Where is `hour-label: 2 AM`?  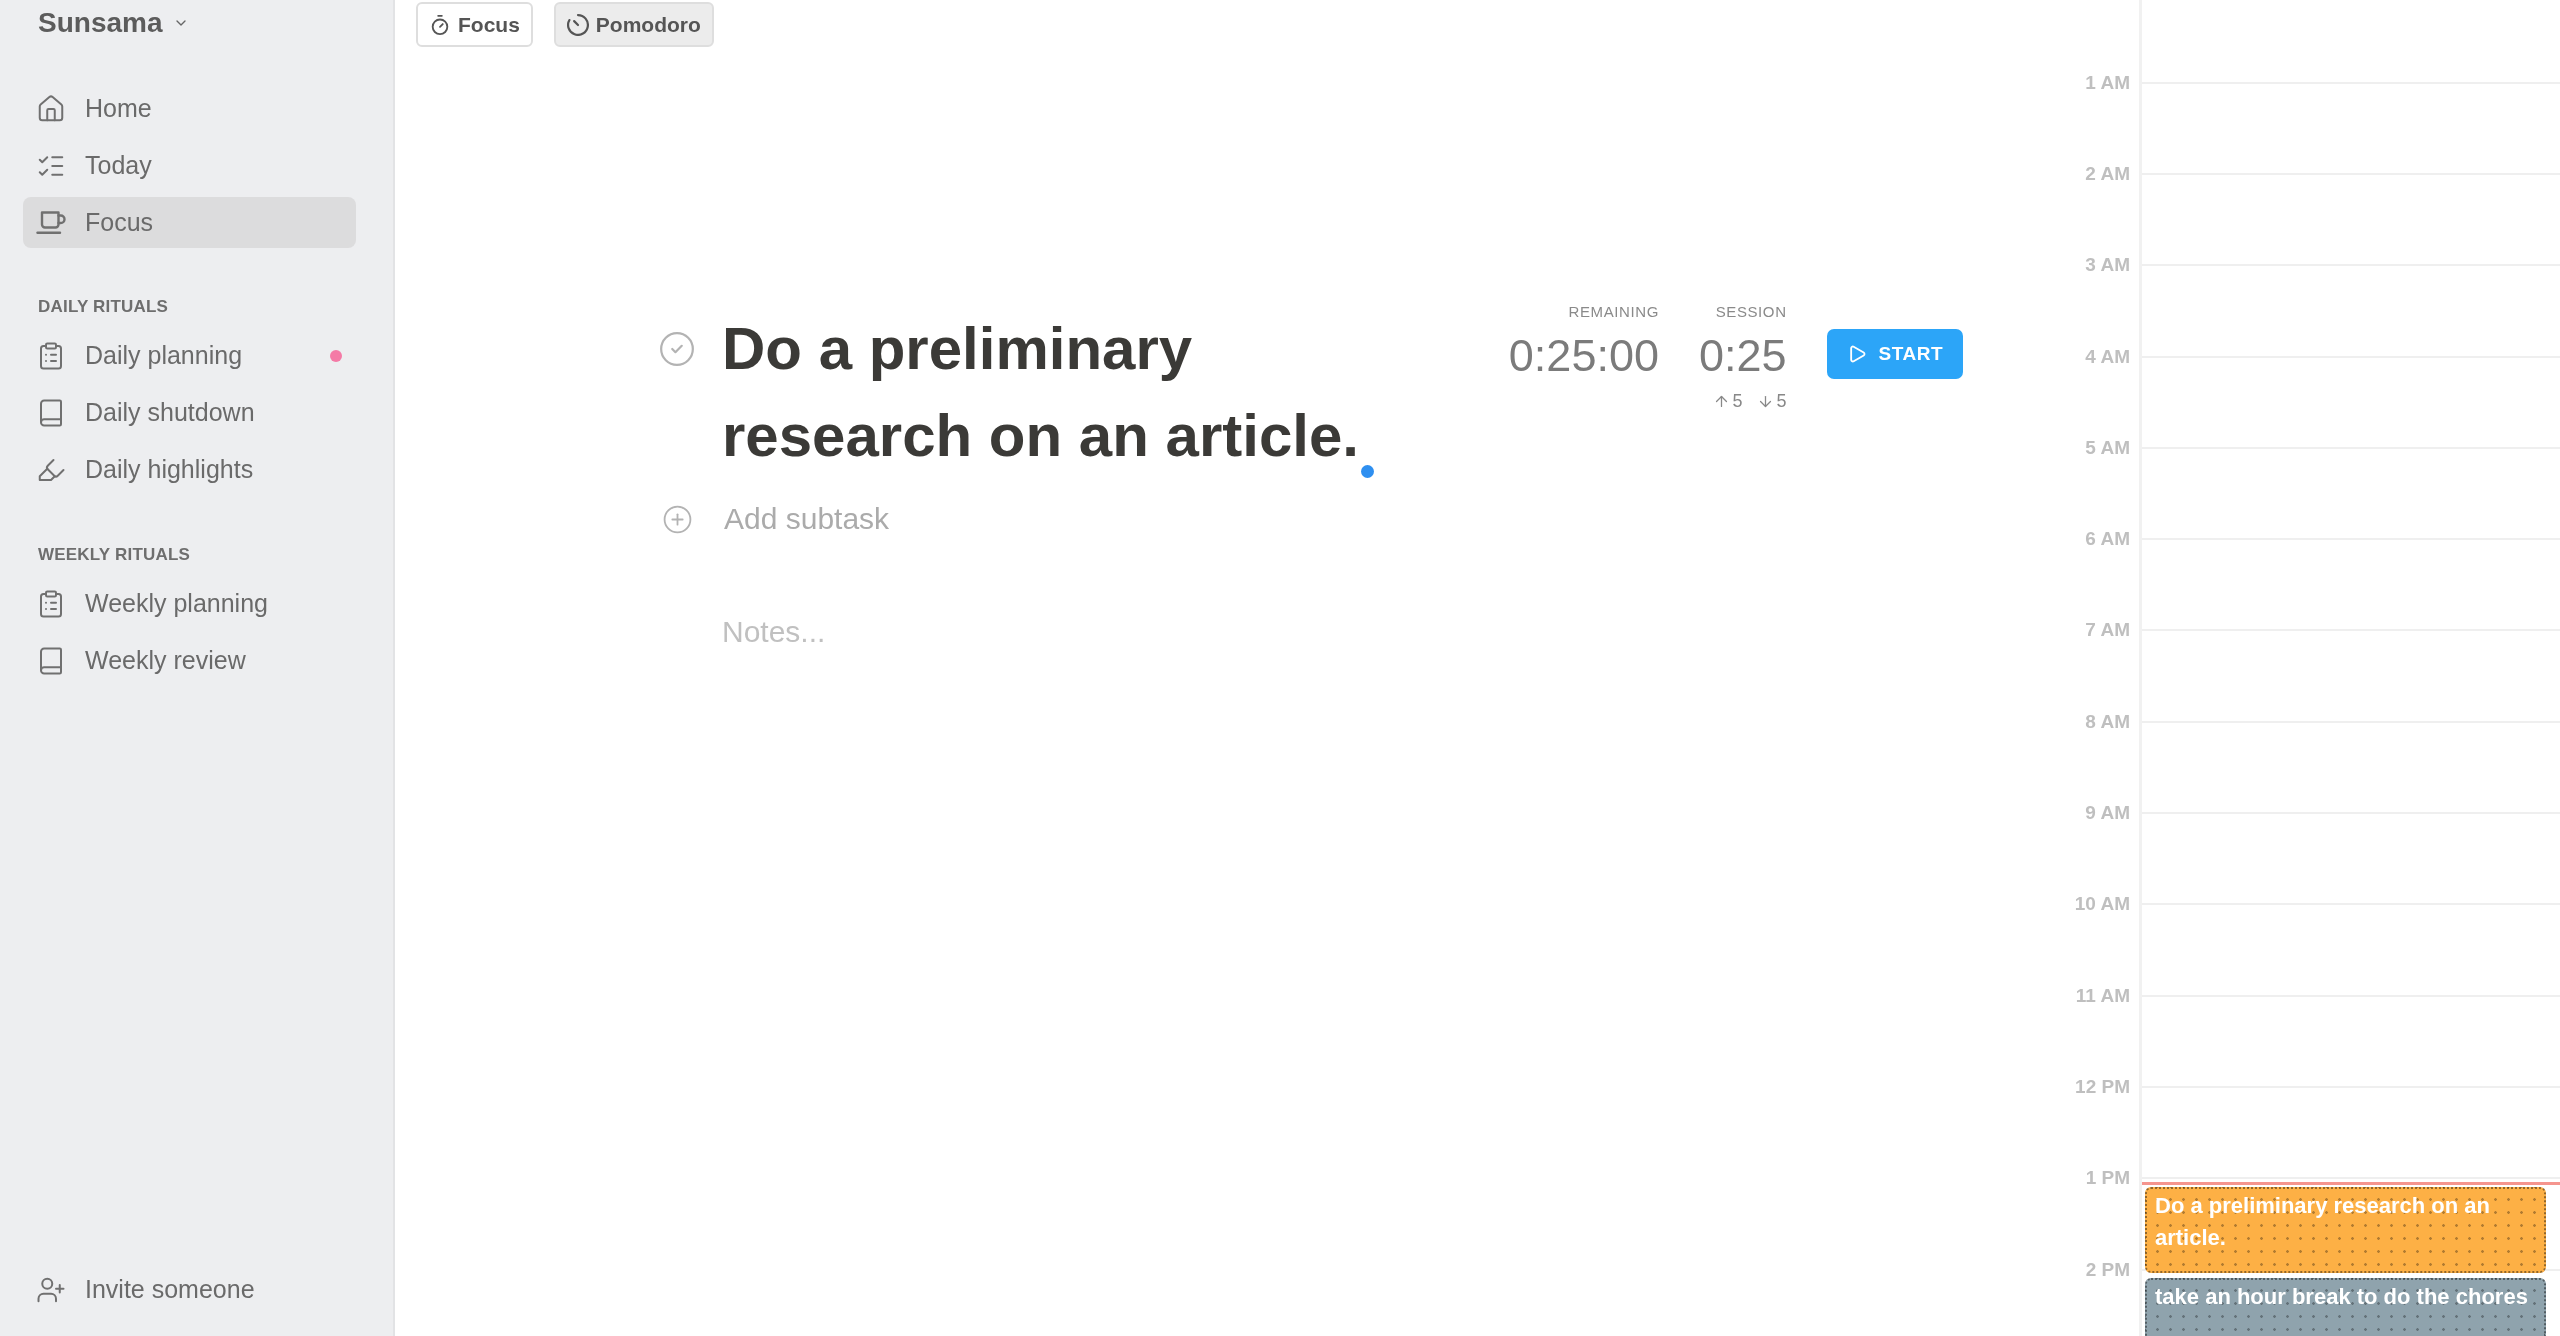
hour-label: 2 AM is located at coordinates (2107, 173).